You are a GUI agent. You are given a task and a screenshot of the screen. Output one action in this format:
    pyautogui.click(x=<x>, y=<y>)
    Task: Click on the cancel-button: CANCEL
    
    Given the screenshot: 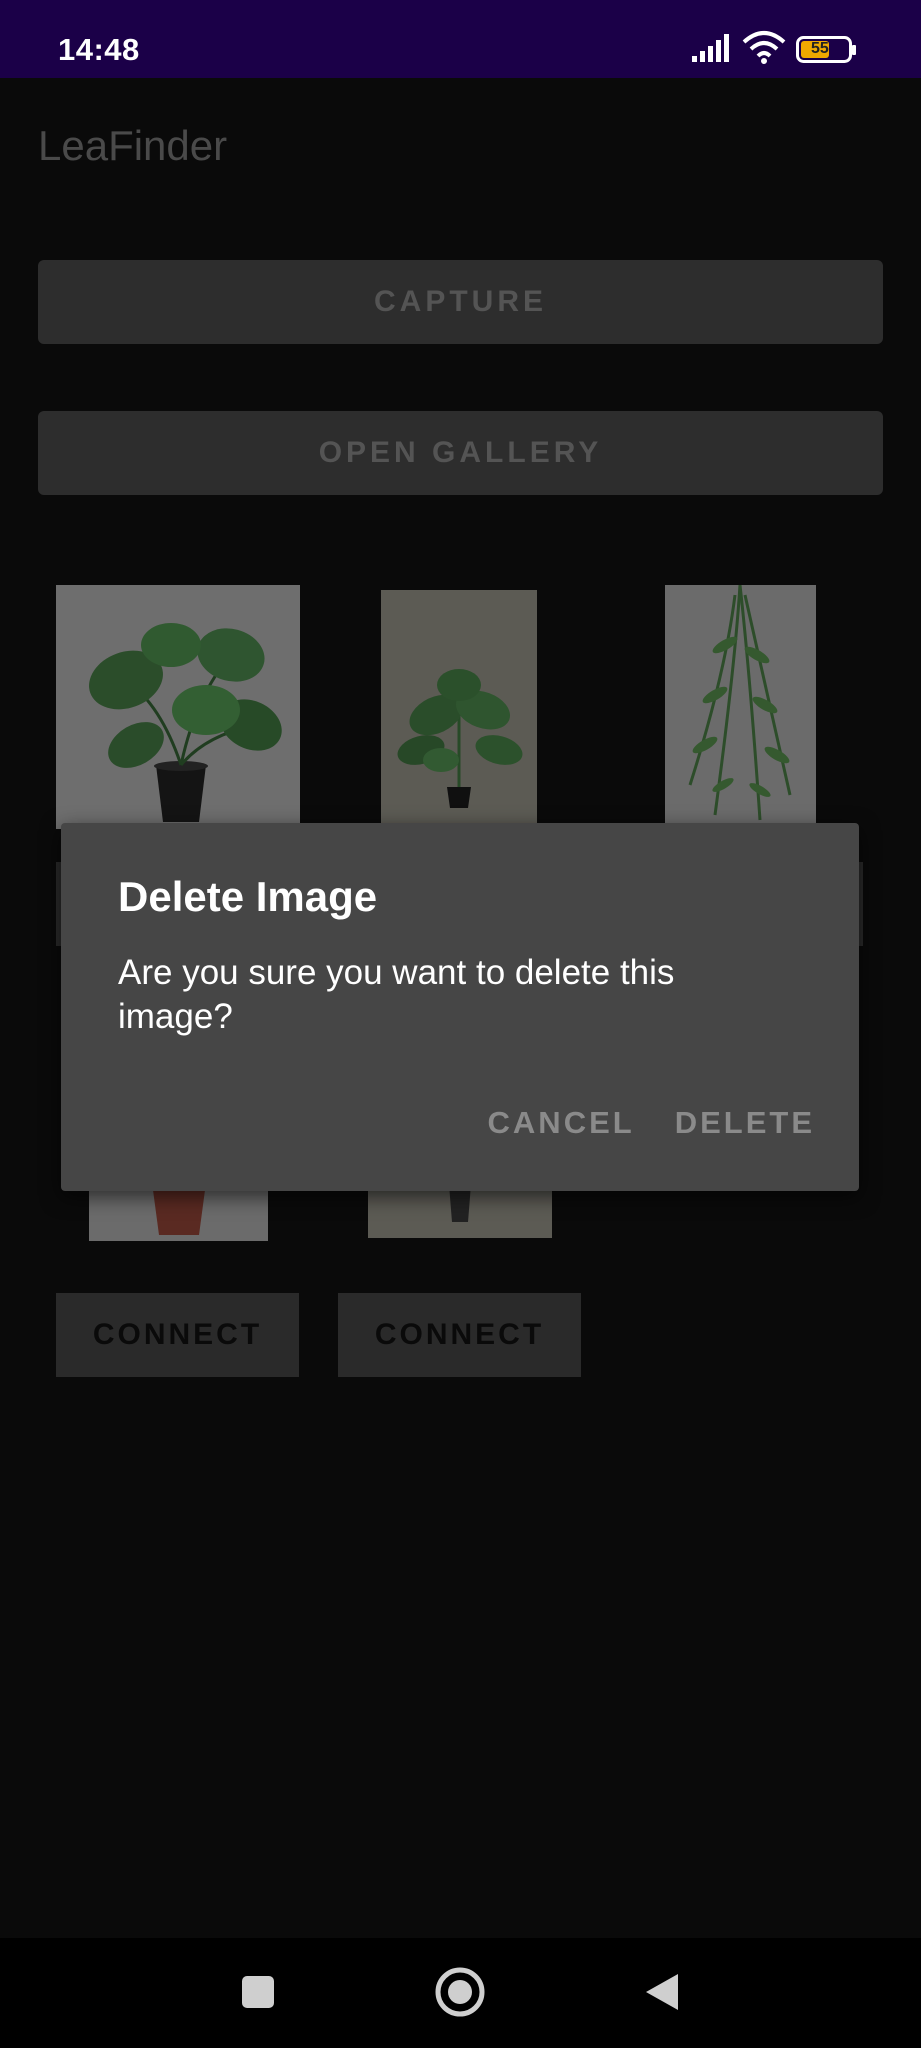 What is the action you would take?
    pyautogui.click(x=561, y=1123)
    